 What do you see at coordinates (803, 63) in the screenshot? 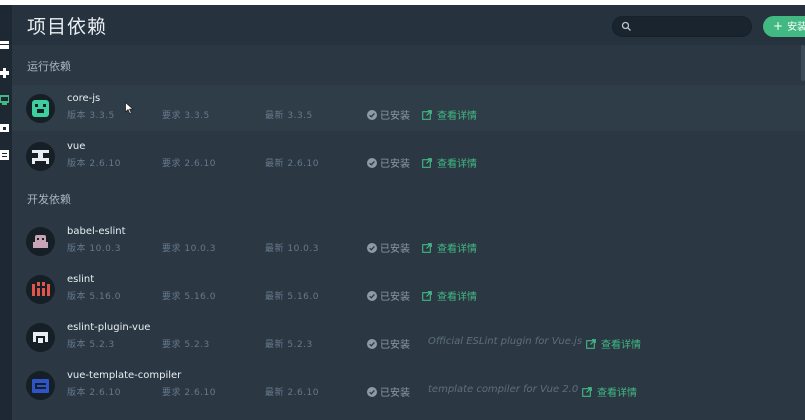
I see `scrollbar` at bounding box center [803, 63].